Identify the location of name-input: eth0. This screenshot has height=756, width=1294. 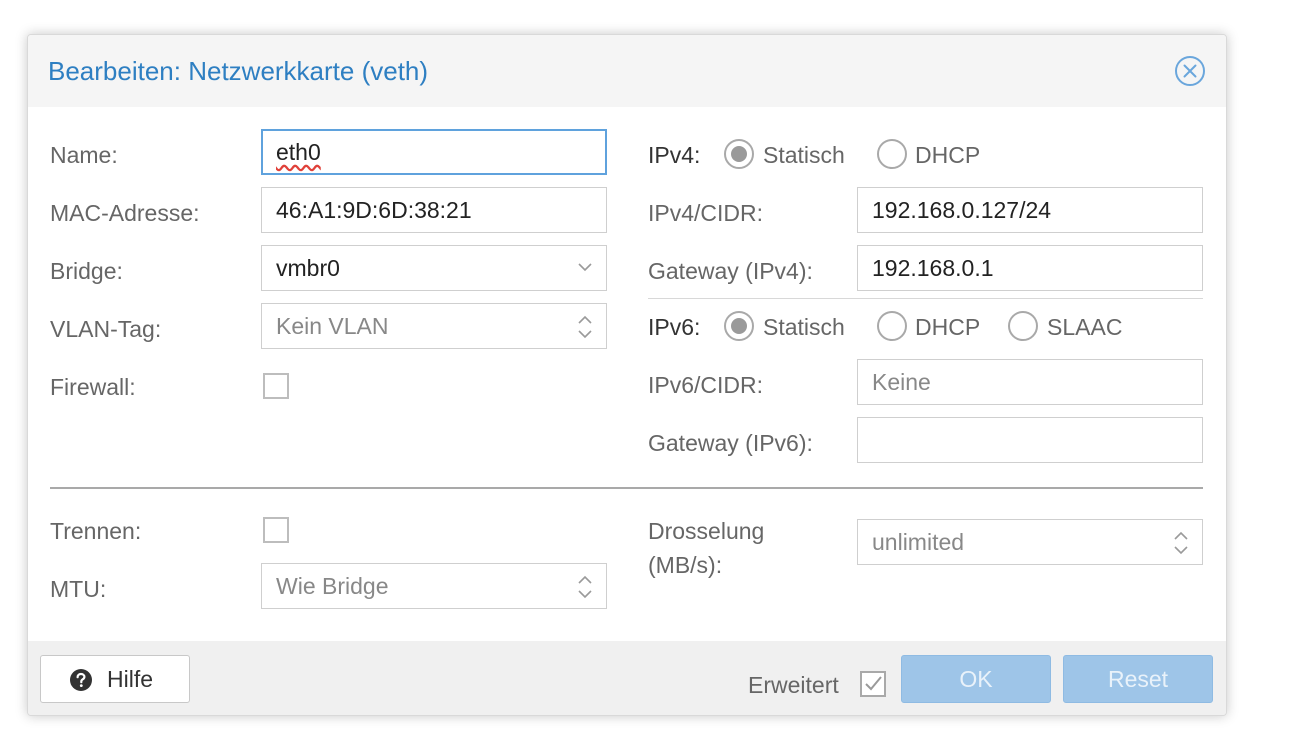
(434, 152).